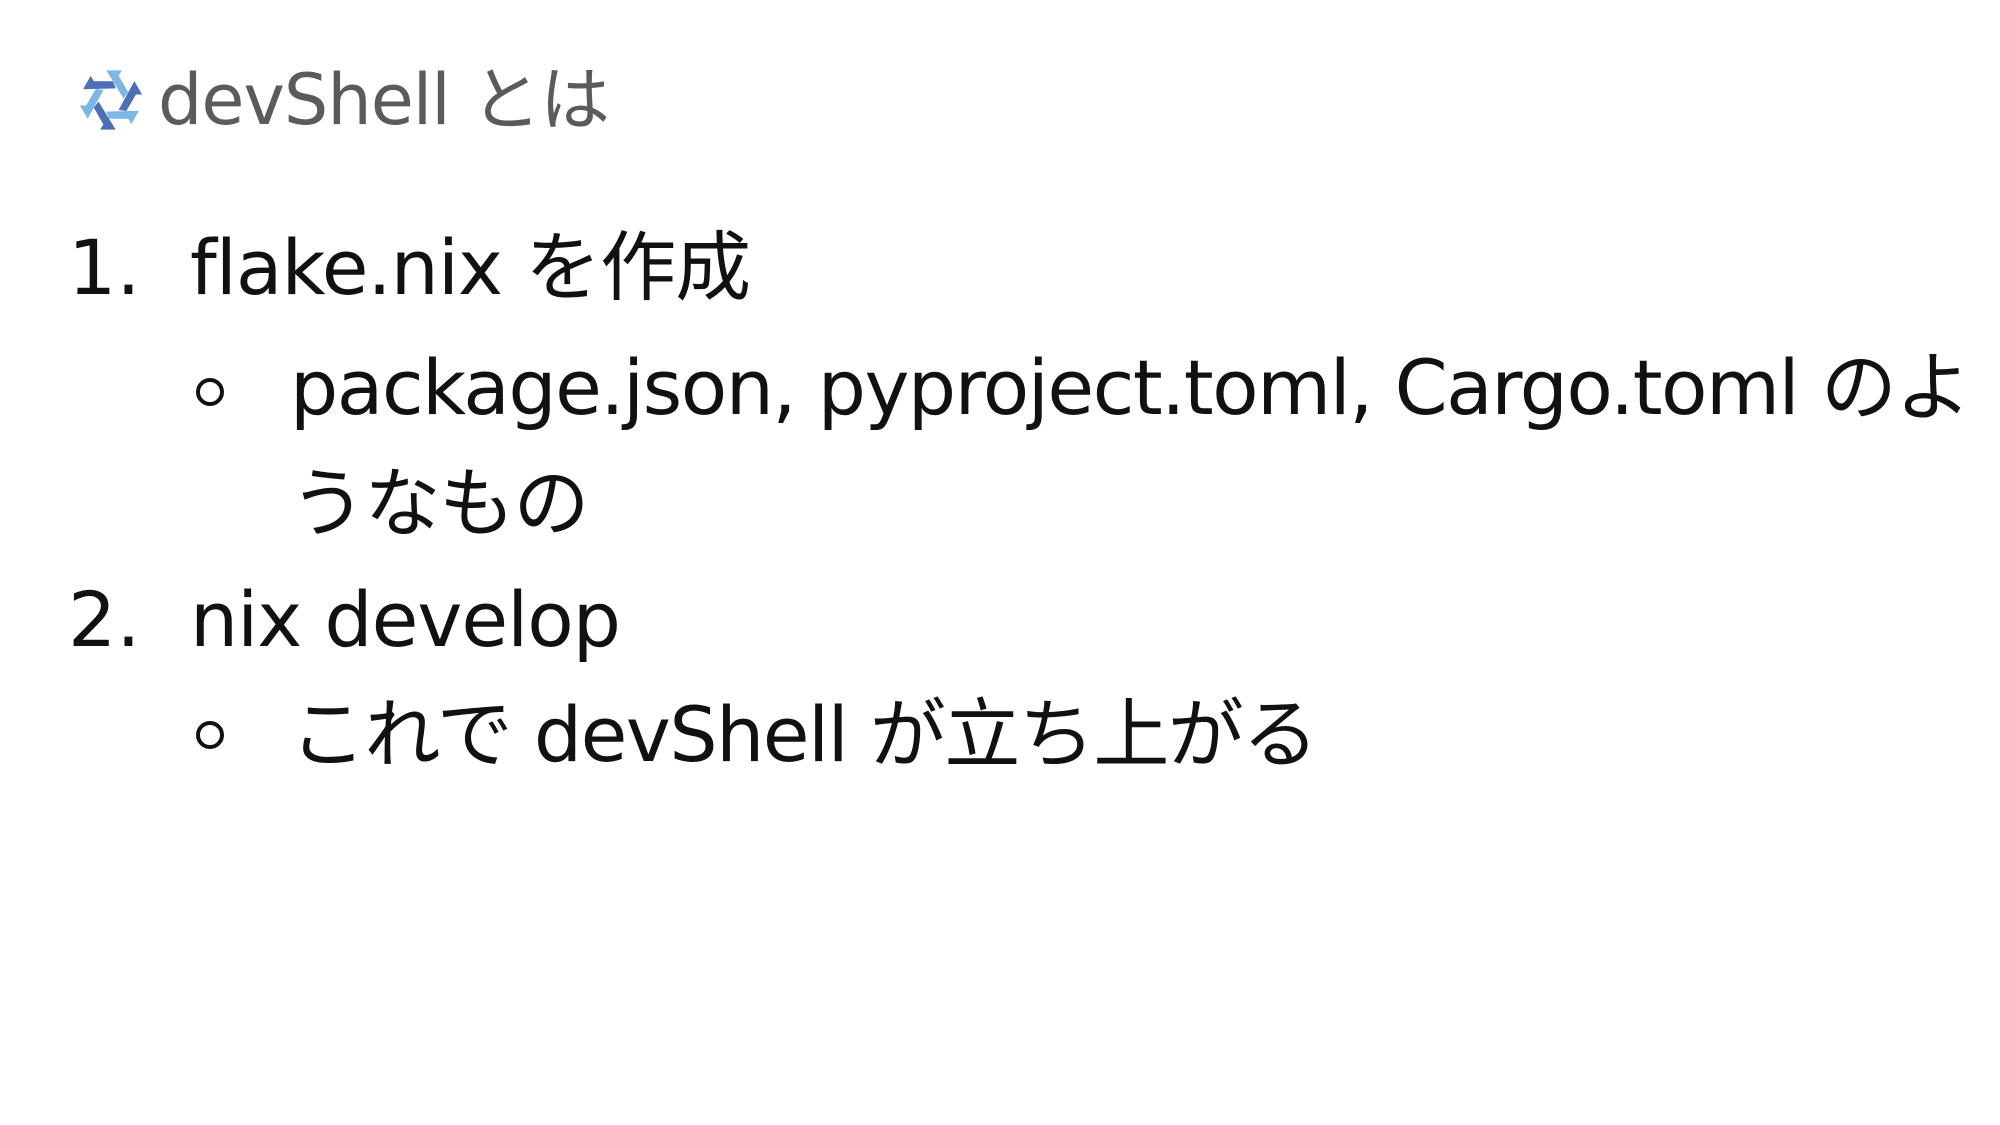  I want to click on list-item-text: nix develop, so click(405, 619).